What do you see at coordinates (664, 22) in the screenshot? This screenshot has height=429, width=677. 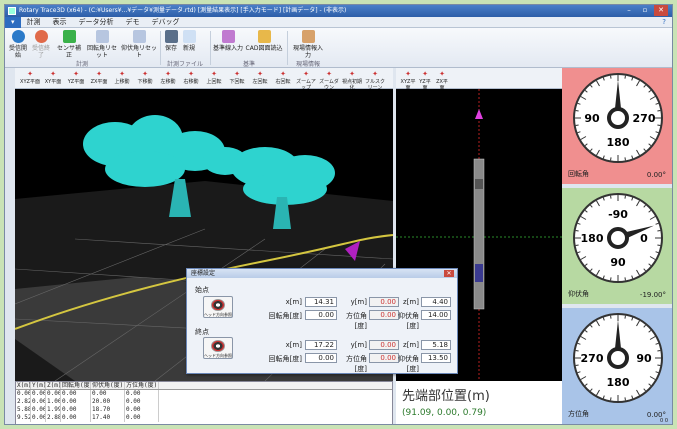 I see `help-icon: ?` at bounding box center [664, 22].